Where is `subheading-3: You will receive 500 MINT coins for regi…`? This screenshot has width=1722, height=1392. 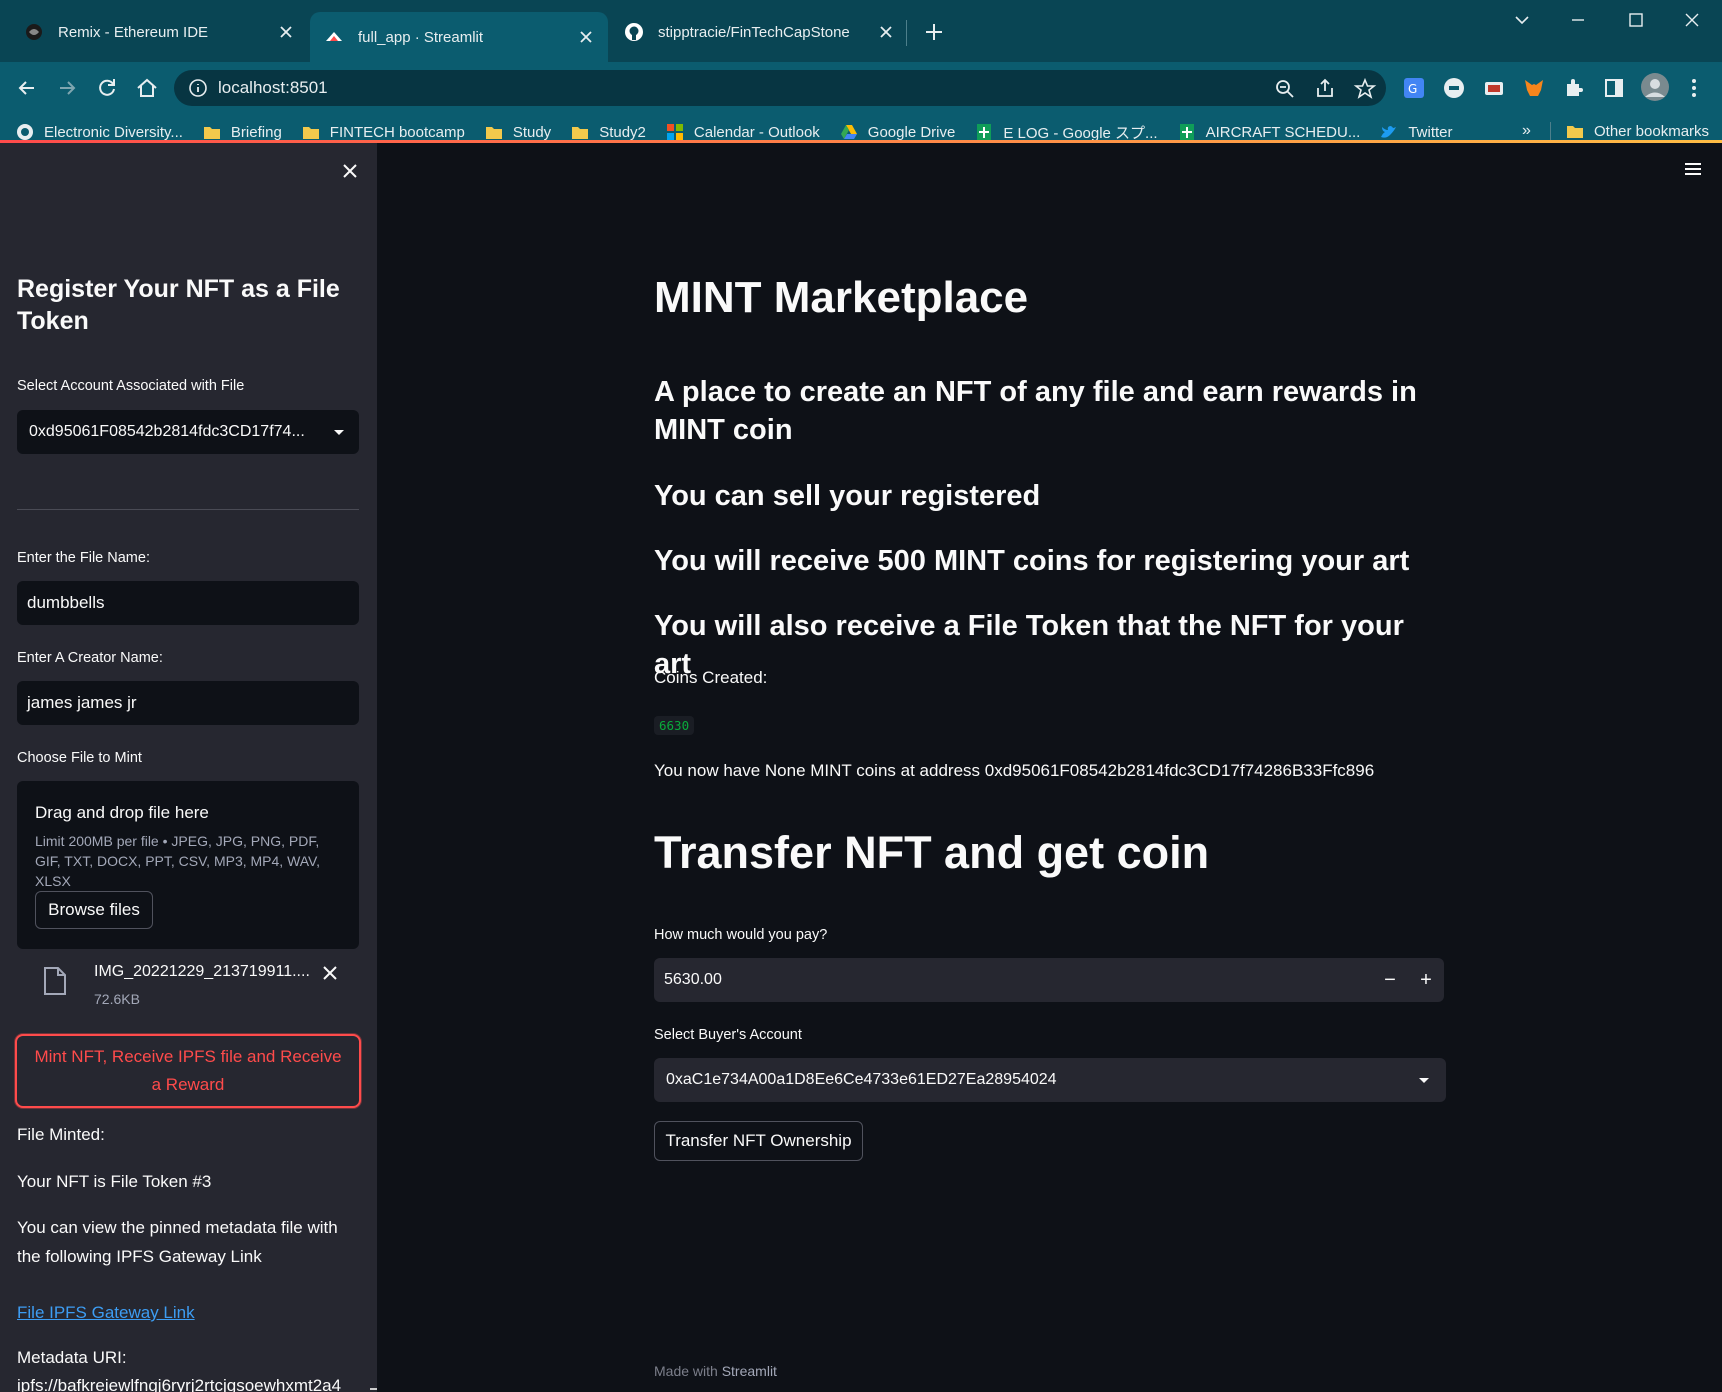 subheading-3: You will receive 500 MINT coins for regi… is located at coordinates (1032, 561).